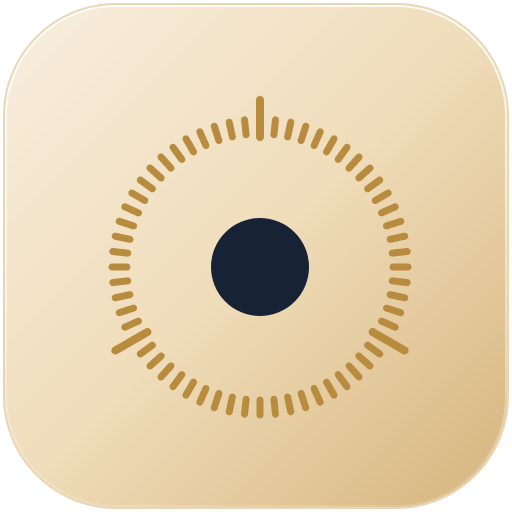 The height and width of the screenshot is (512, 512). What do you see at coordinates (260, 267) in the screenshot?
I see `center-dot` at bounding box center [260, 267].